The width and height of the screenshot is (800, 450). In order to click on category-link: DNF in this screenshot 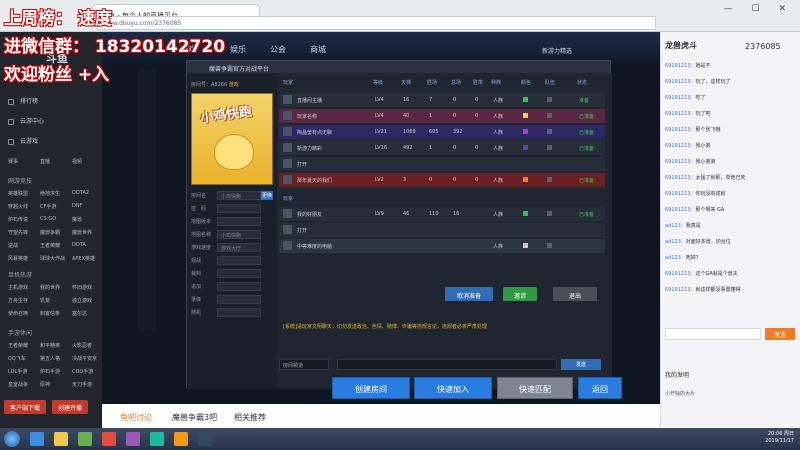, I will do `click(77, 206)`.